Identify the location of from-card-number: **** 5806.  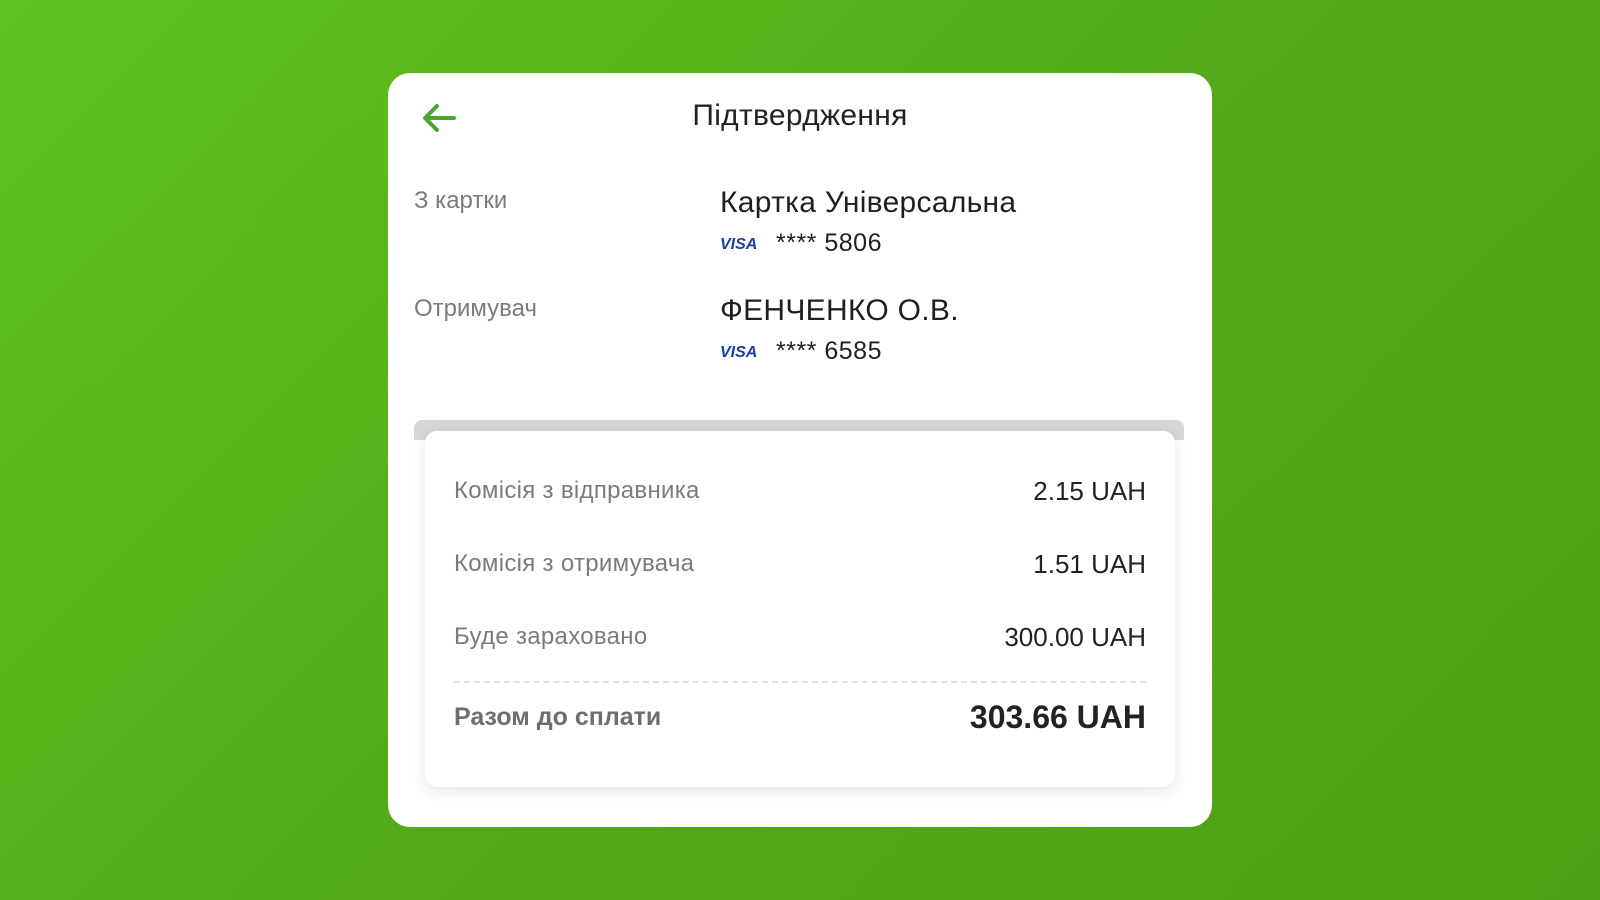
(829, 242).